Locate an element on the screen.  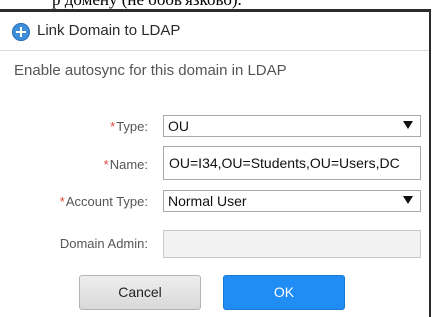
ok-button: OK is located at coordinates (284, 292).